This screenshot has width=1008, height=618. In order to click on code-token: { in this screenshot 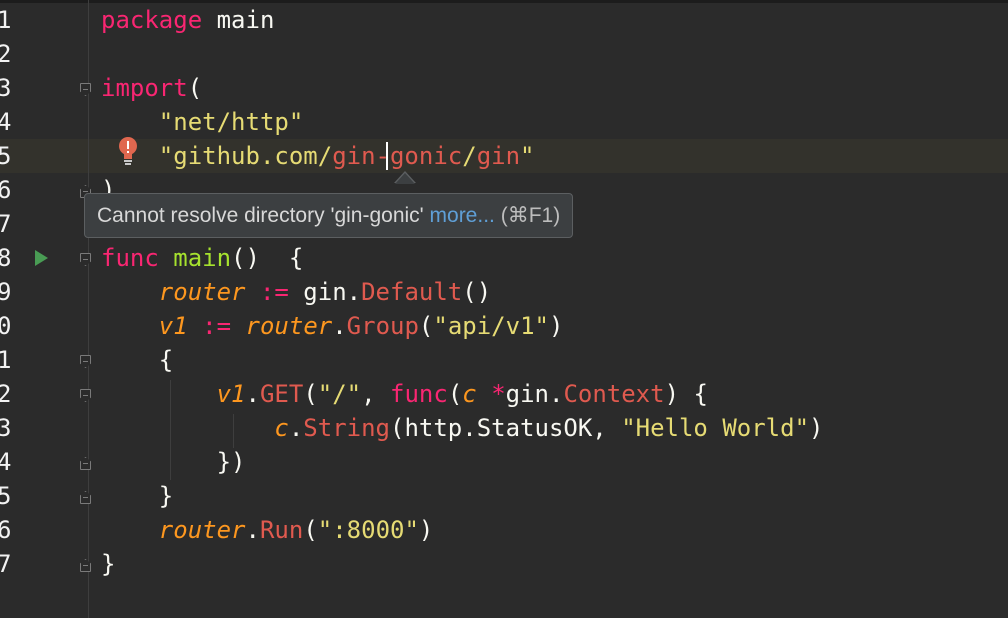, I will do `click(137, 360)`.